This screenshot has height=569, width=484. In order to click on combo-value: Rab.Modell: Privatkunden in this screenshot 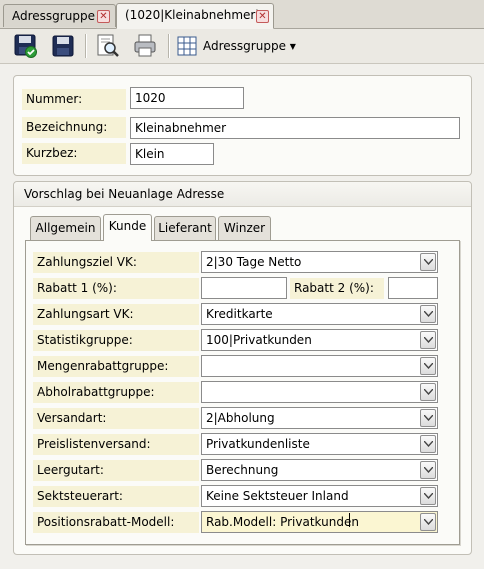, I will do `click(282, 522)`.